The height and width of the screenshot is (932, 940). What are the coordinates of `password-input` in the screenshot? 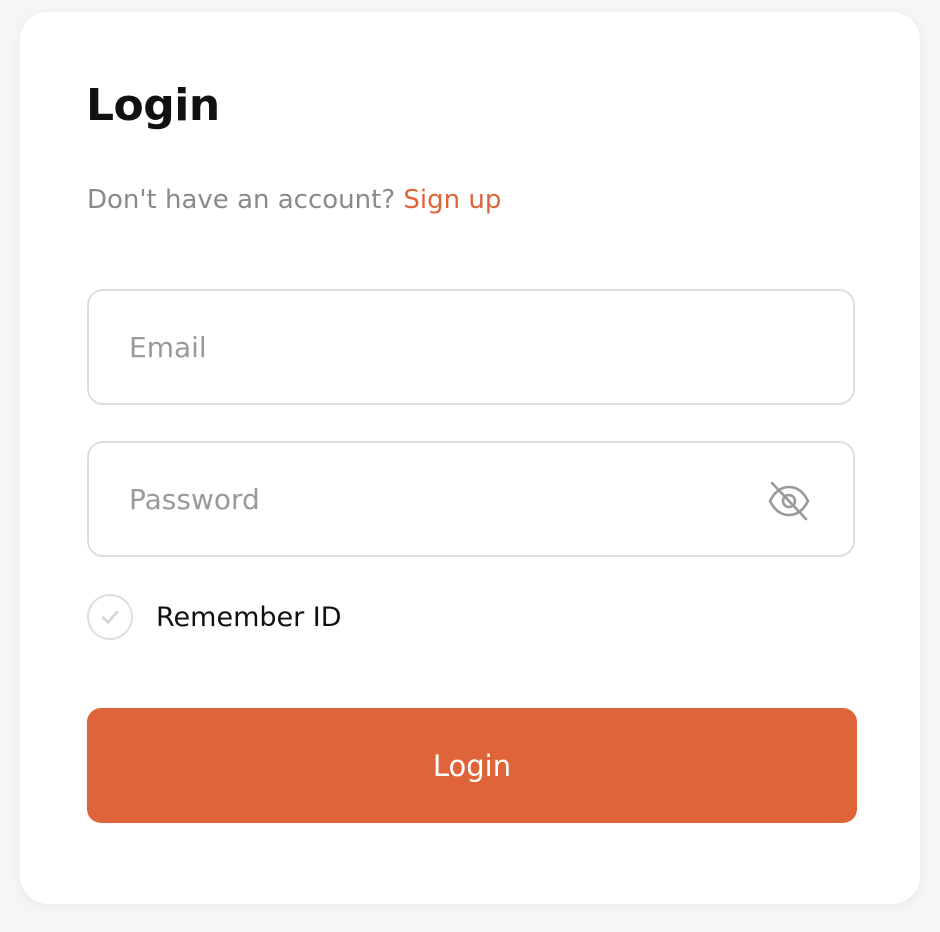 It's located at (429, 499).